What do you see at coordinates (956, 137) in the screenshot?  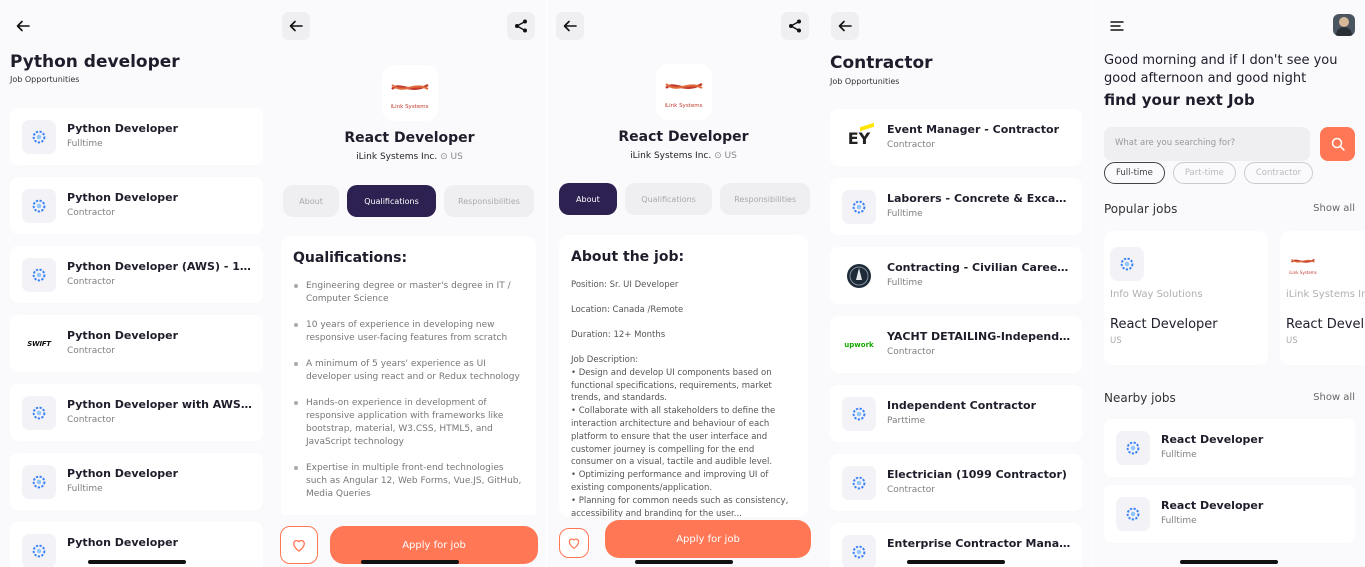 I see `job-card: EY Event Manager - Contractor Contractor` at bounding box center [956, 137].